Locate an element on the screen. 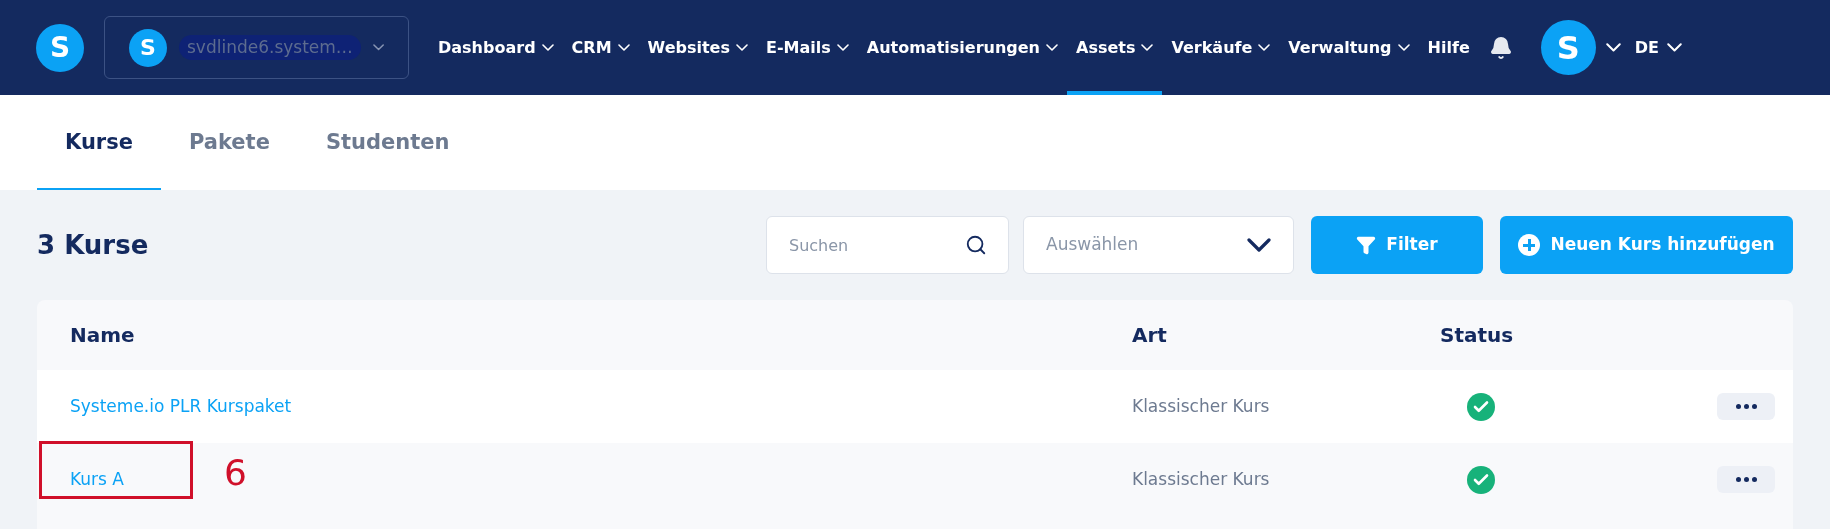 The height and width of the screenshot is (529, 1830). column-header: Art is located at coordinates (1149, 335).